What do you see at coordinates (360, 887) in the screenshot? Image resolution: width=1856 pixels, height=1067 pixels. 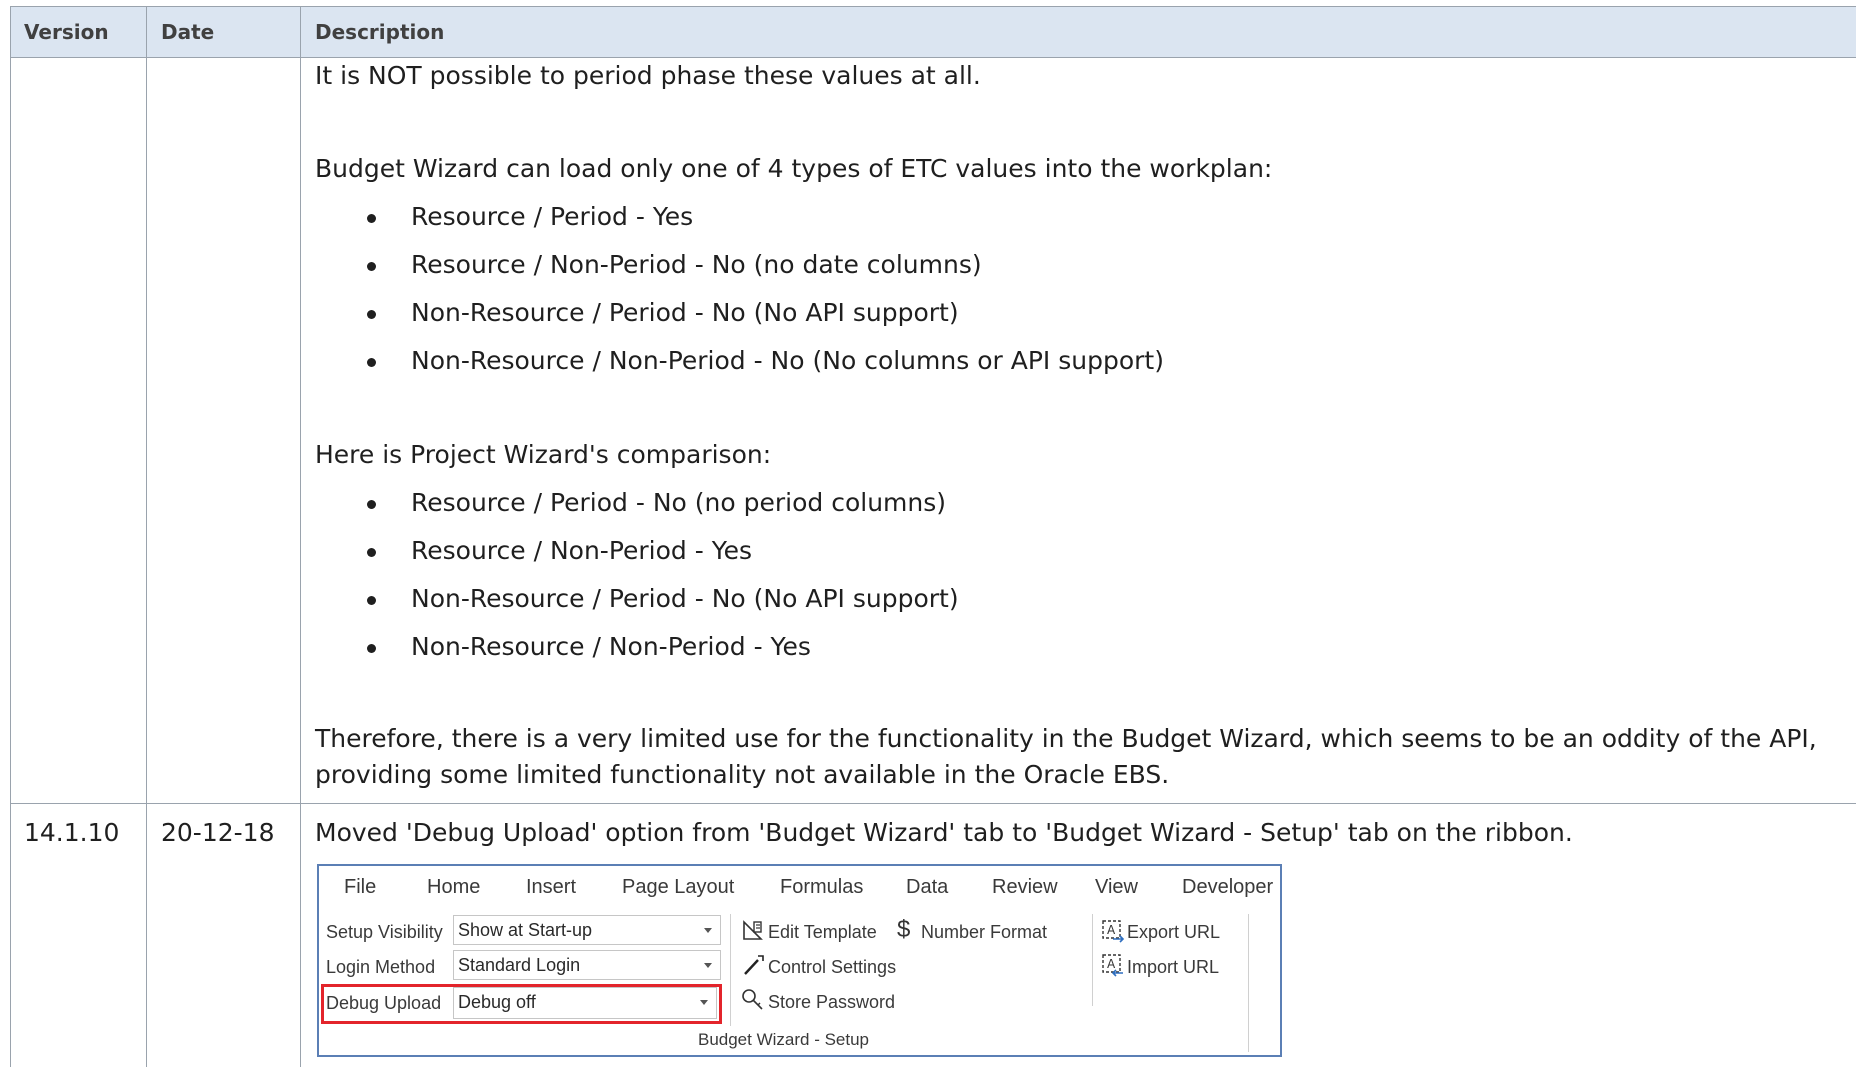 I see `tab-file: File` at bounding box center [360, 887].